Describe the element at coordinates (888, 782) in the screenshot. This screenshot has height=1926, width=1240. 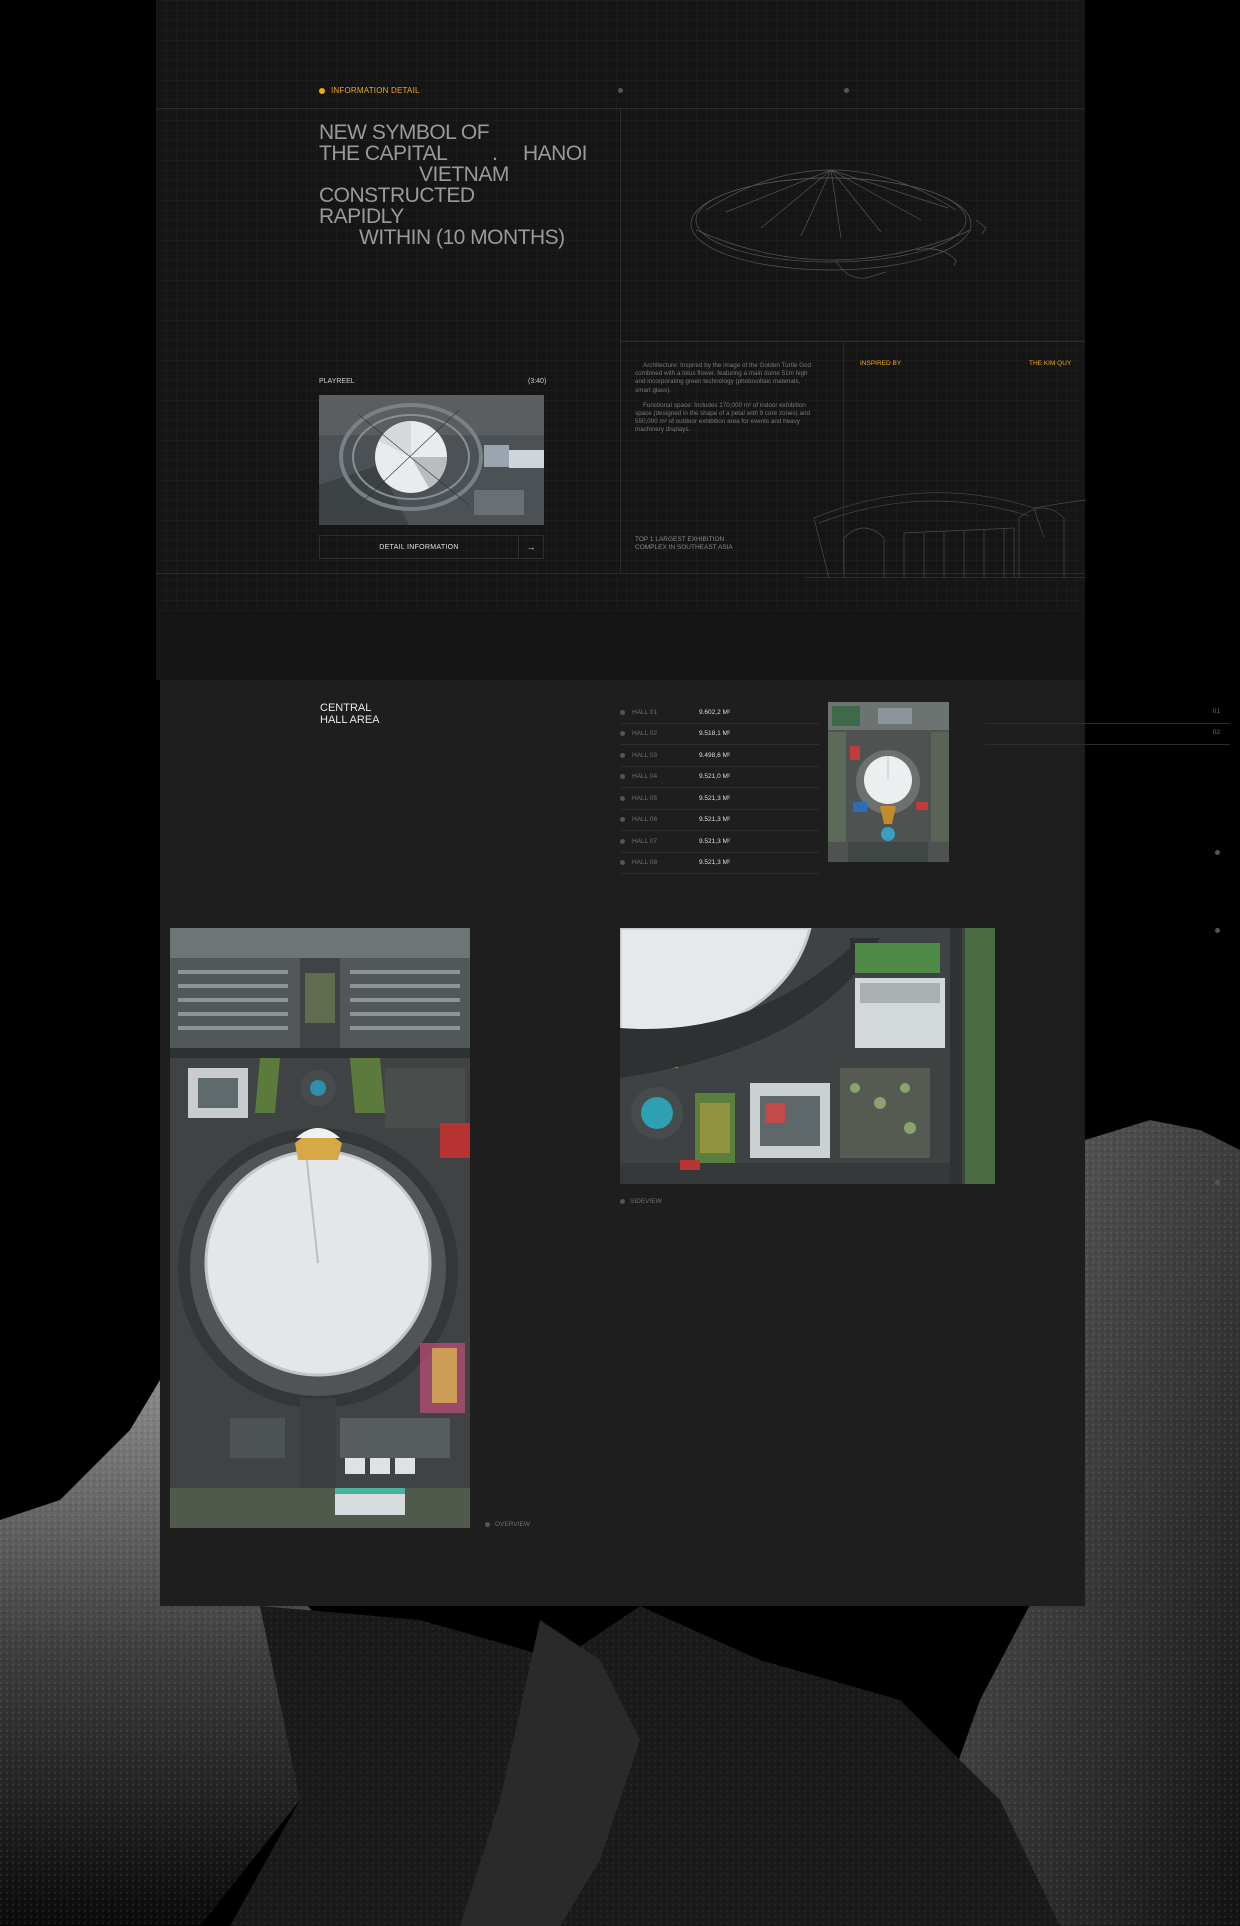
I see `aerial-plan-image` at that location.